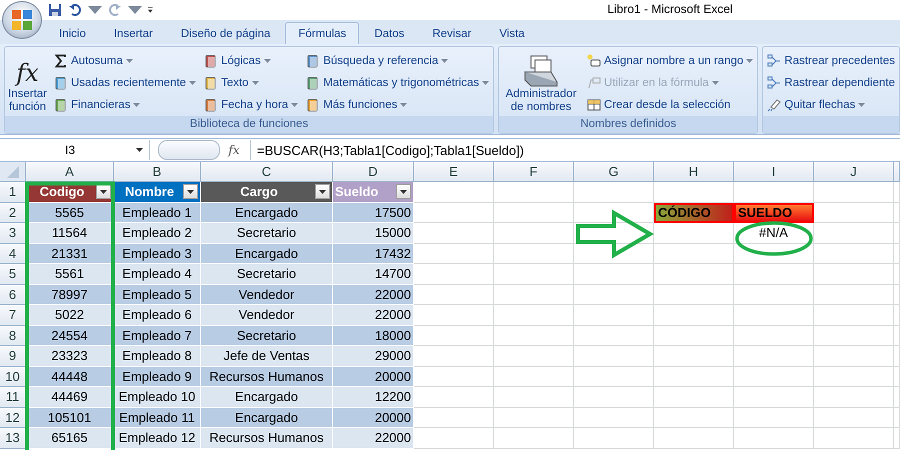  I want to click on row-header: 1, so click(13, 192).